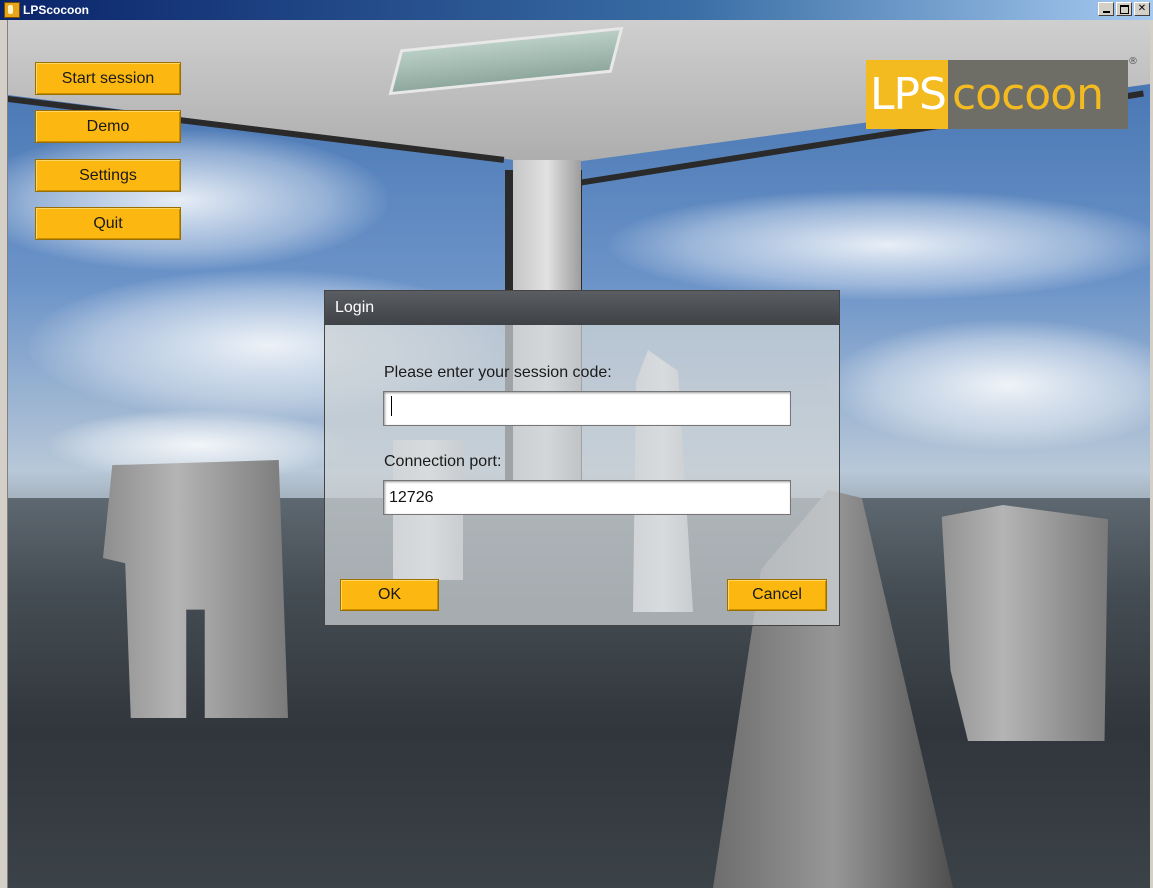 The height and width of the screenshot is (888, 1153). Describe the element at coordinates (108, 175) in the screenshot. I see `settings-button: Settings` at that location.